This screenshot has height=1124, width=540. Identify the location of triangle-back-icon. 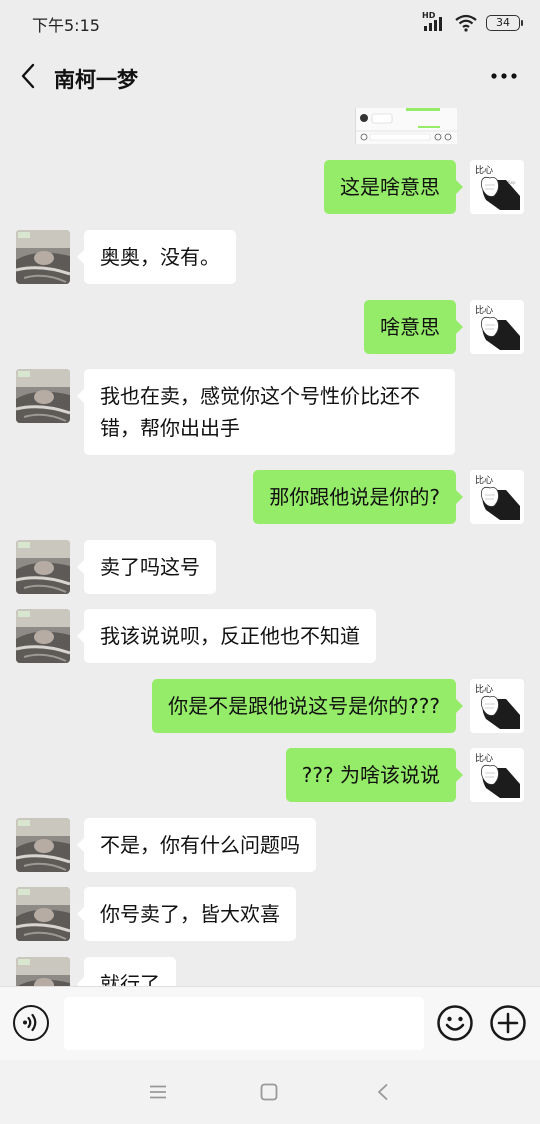
(383, 1092).